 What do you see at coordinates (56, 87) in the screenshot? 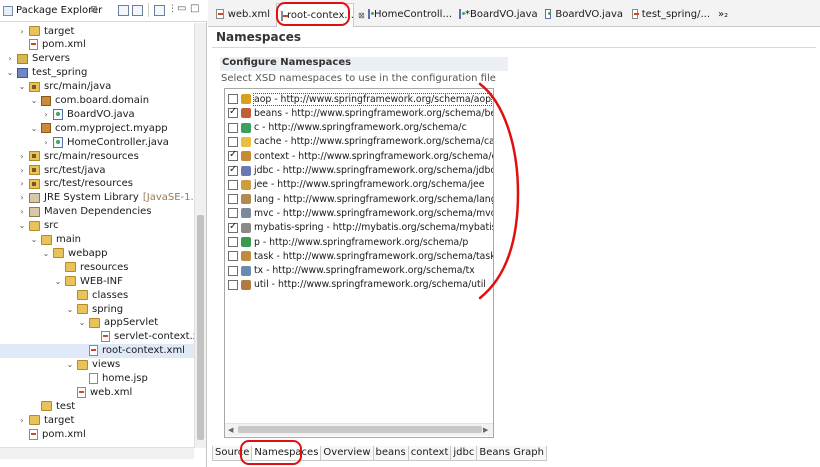
I see `tree-item: ⌄ src/main/java` at bounding box center [56, 87].